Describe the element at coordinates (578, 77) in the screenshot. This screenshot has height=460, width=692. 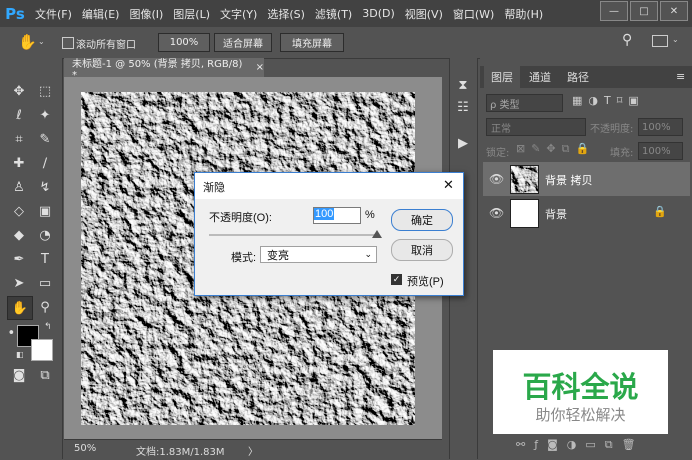
I see `tab-paths: 路径` at that location.